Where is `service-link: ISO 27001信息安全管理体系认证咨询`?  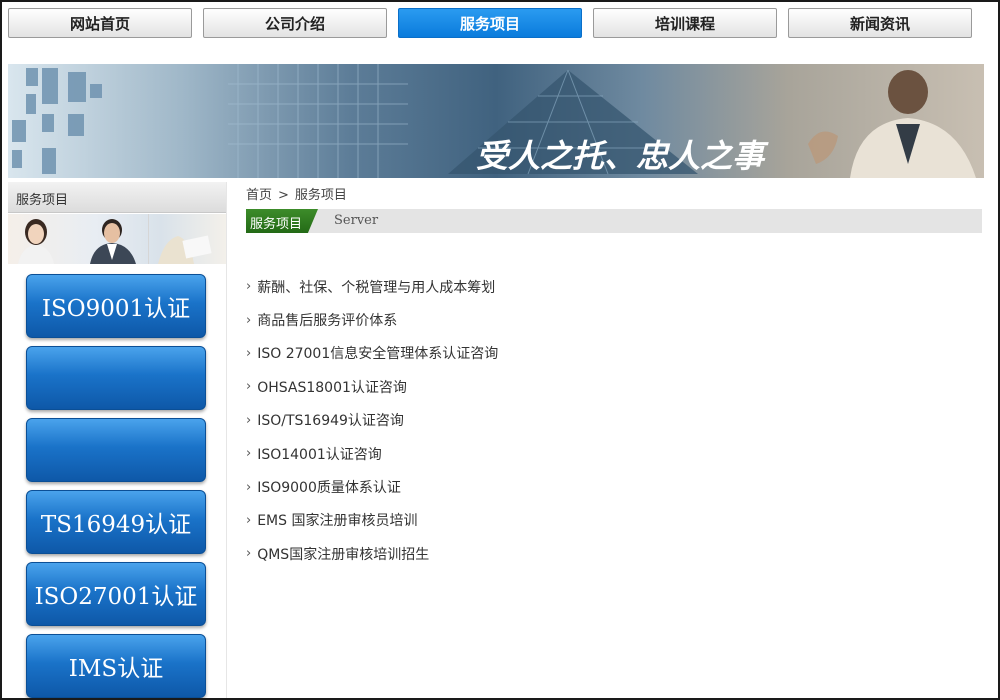 service-link: ISO 27001信息安全管理体系认证咨询 is located at coordinates (377, 353).